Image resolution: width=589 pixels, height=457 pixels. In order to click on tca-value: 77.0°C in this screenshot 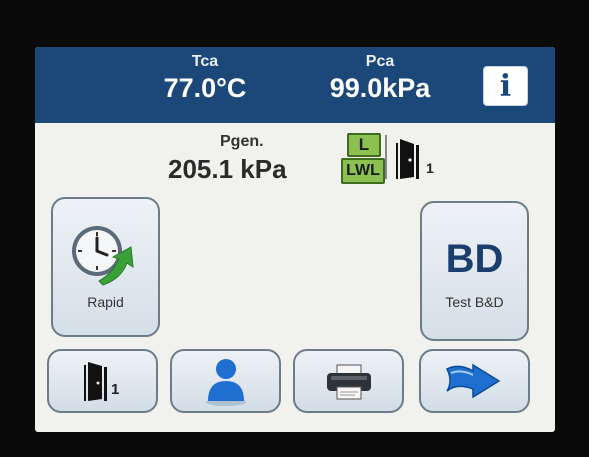, I will do `click(205, 88)`.